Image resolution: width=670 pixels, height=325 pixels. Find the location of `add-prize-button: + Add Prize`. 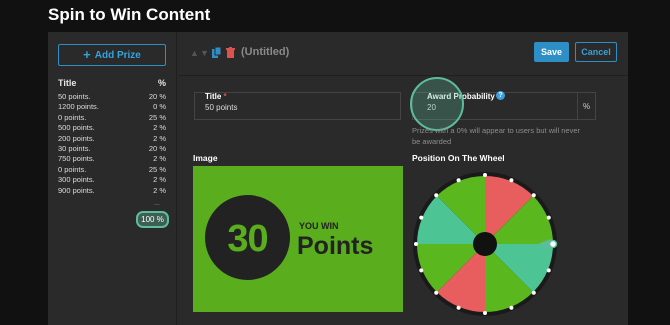

add-prize-button: + Add Prize is located at coordinates (112, 55).